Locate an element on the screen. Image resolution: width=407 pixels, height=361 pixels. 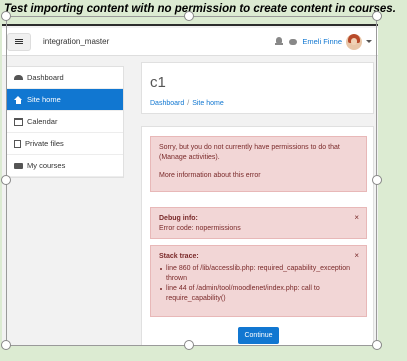
user-area: Emeli Finne is located at coordinates (323, 41).